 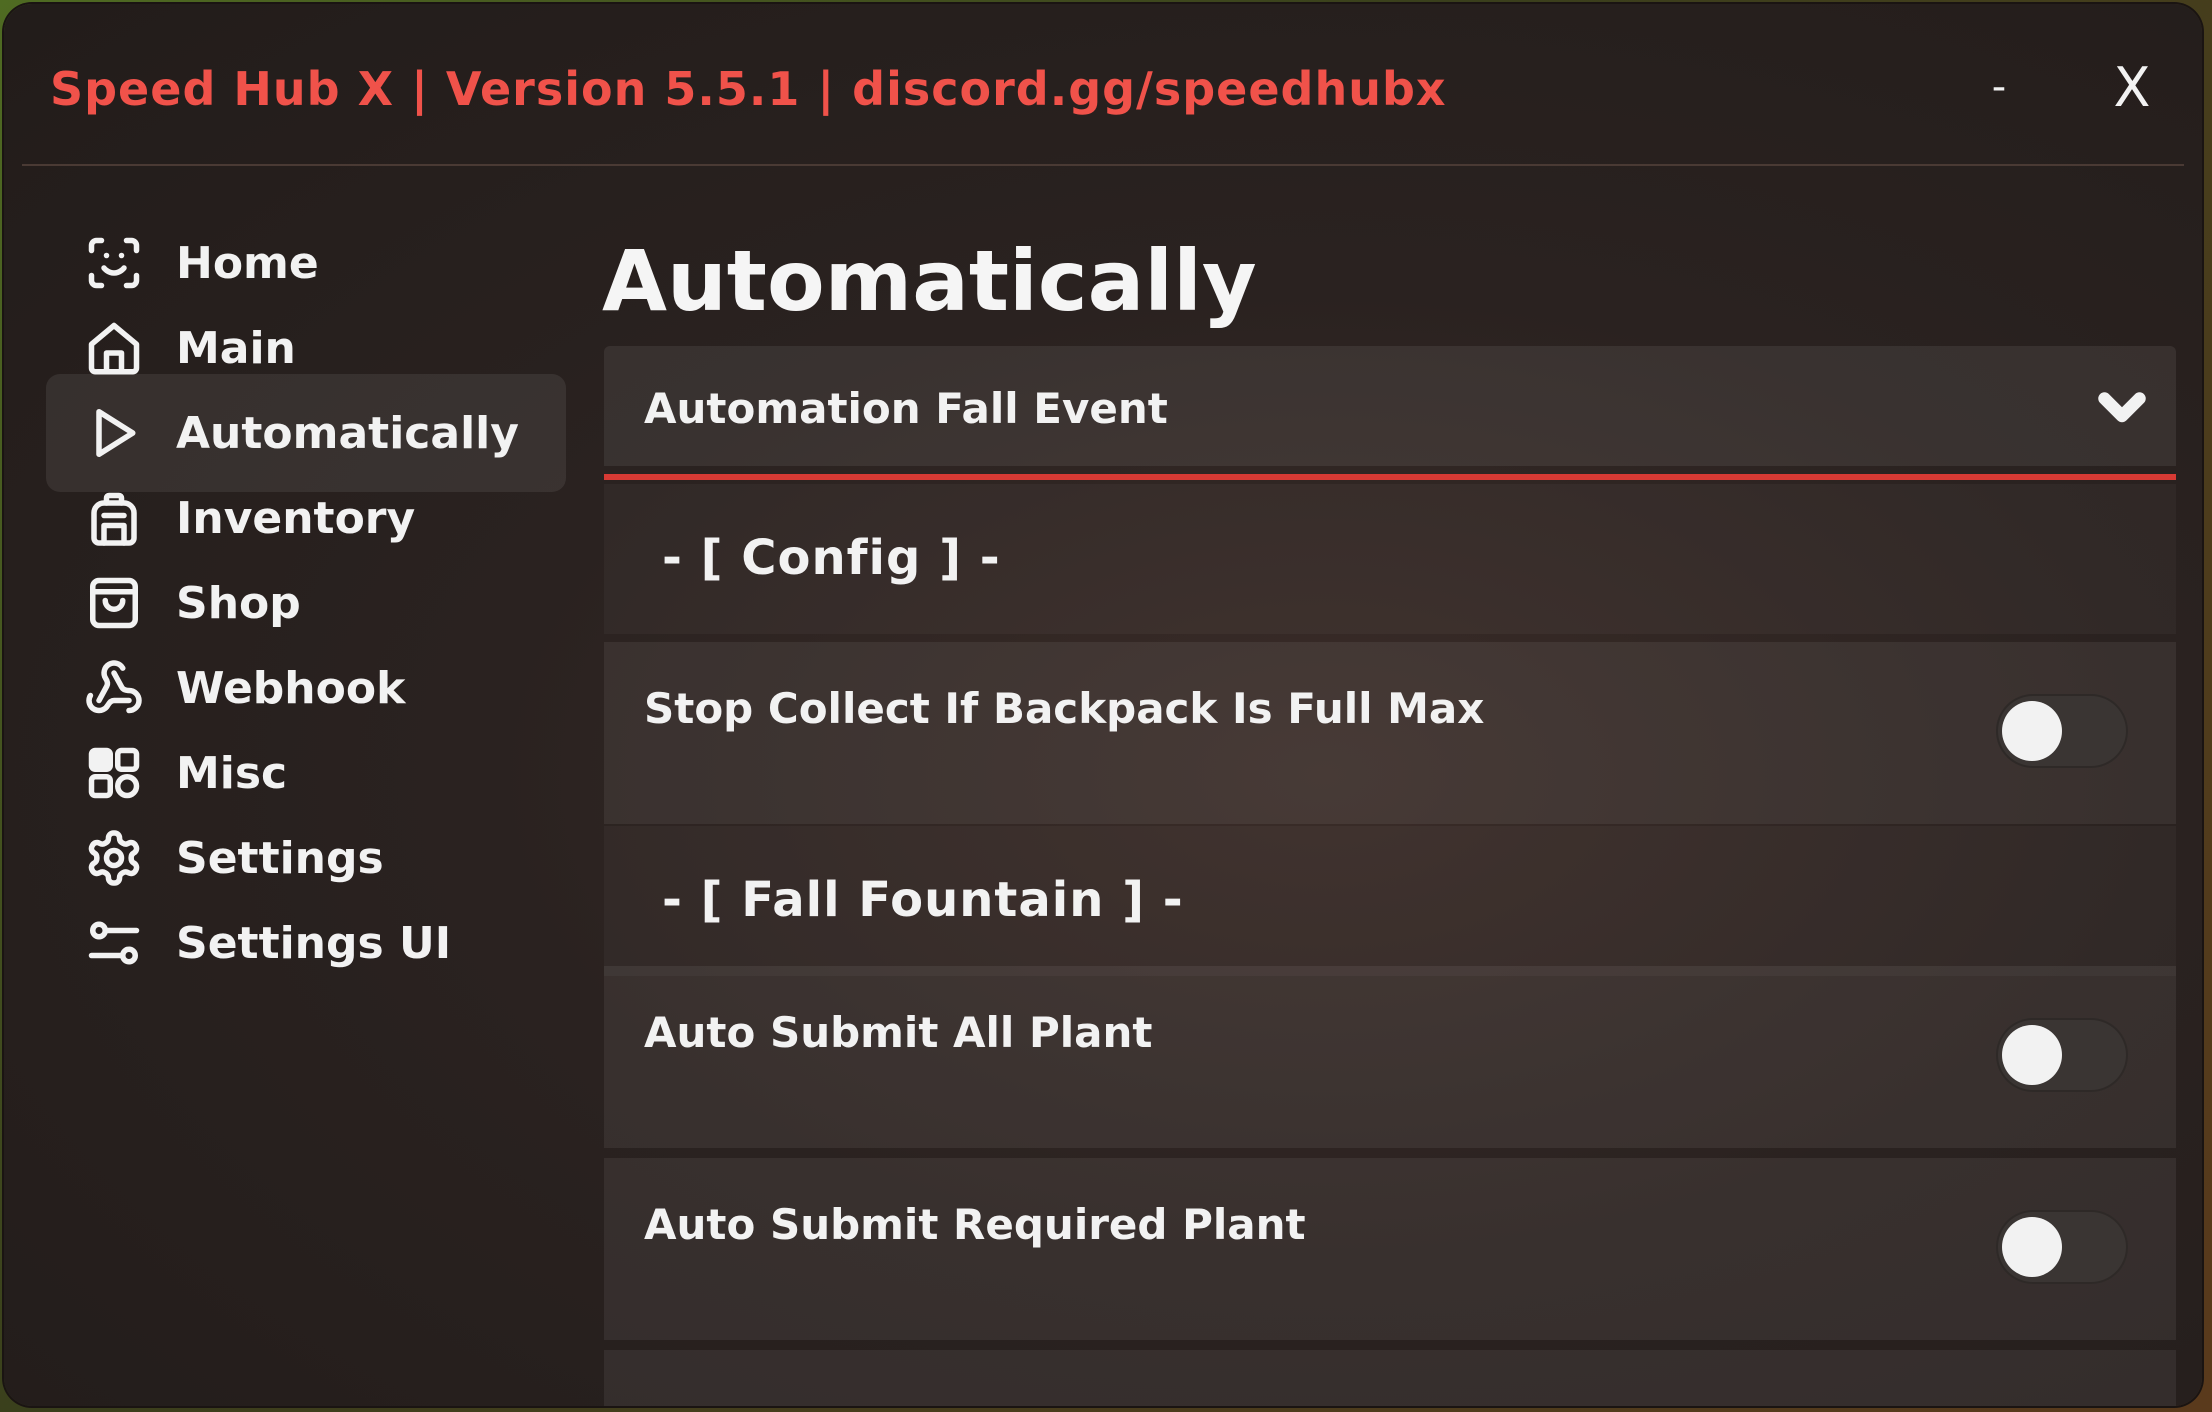 What do you see at coordinates (238, 603) in the screenshot?
I see `sidebar-item-label: Shop` at bounding box center [238, 603].